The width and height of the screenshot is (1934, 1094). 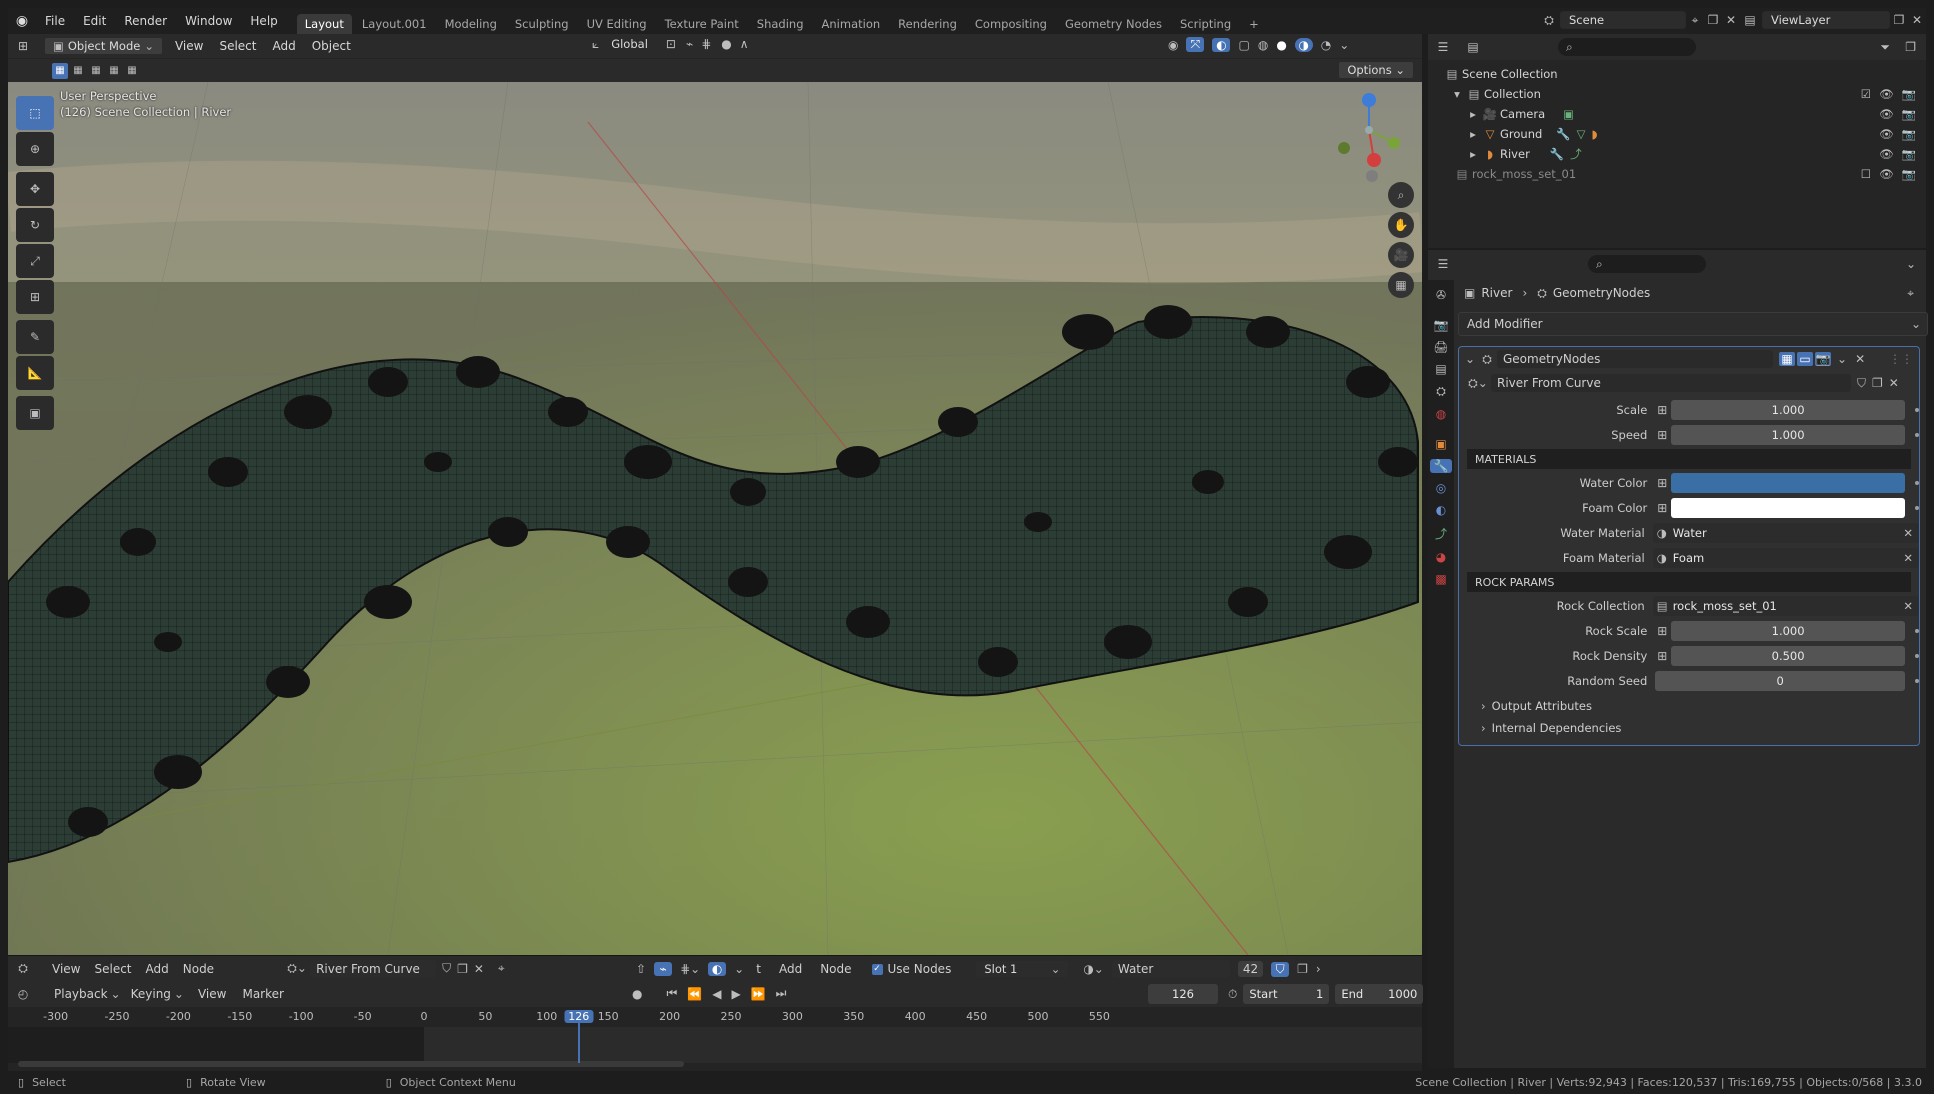 What do you see at coordinates (35, 149) in the screenshot?
I see `cursor-tool: ⊕` at bounding box center [35, 149].